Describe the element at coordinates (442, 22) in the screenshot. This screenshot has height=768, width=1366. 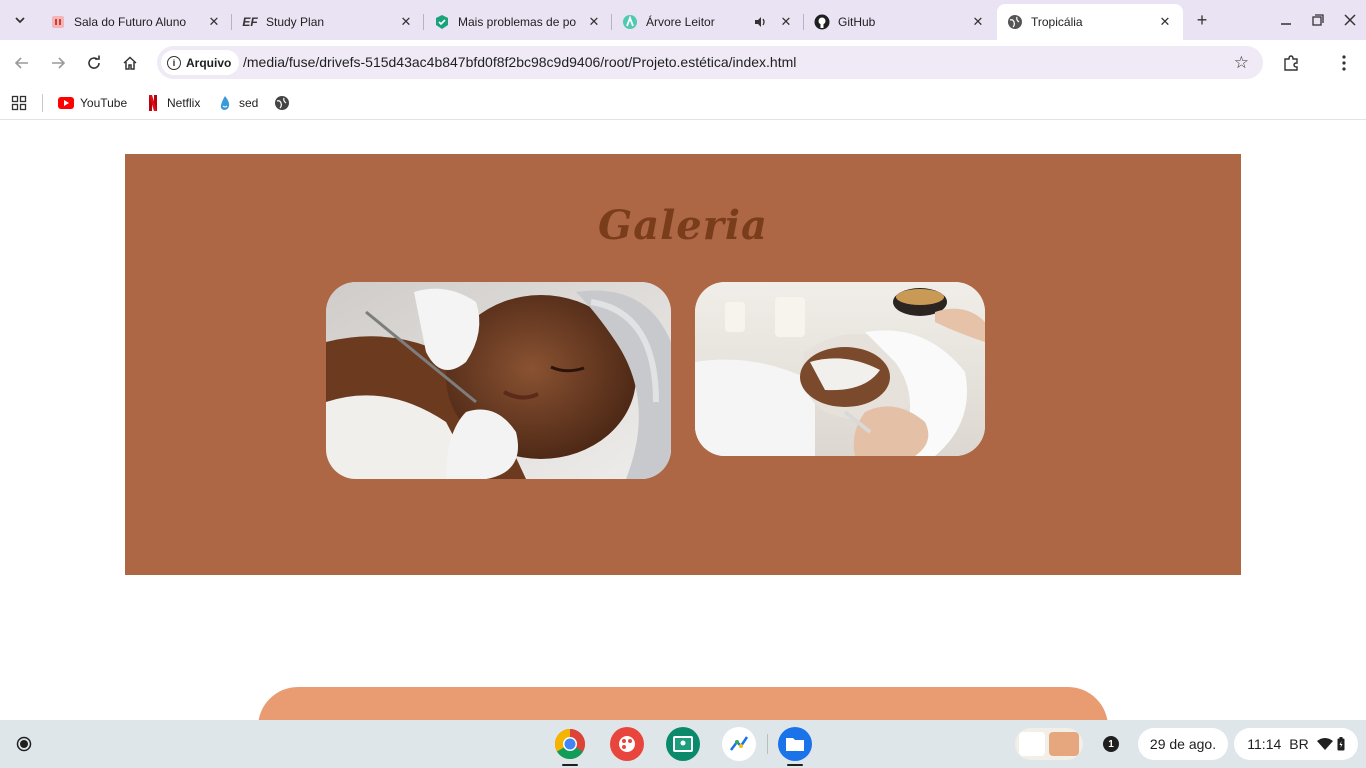
I see `shield-check-favicon` at that location.